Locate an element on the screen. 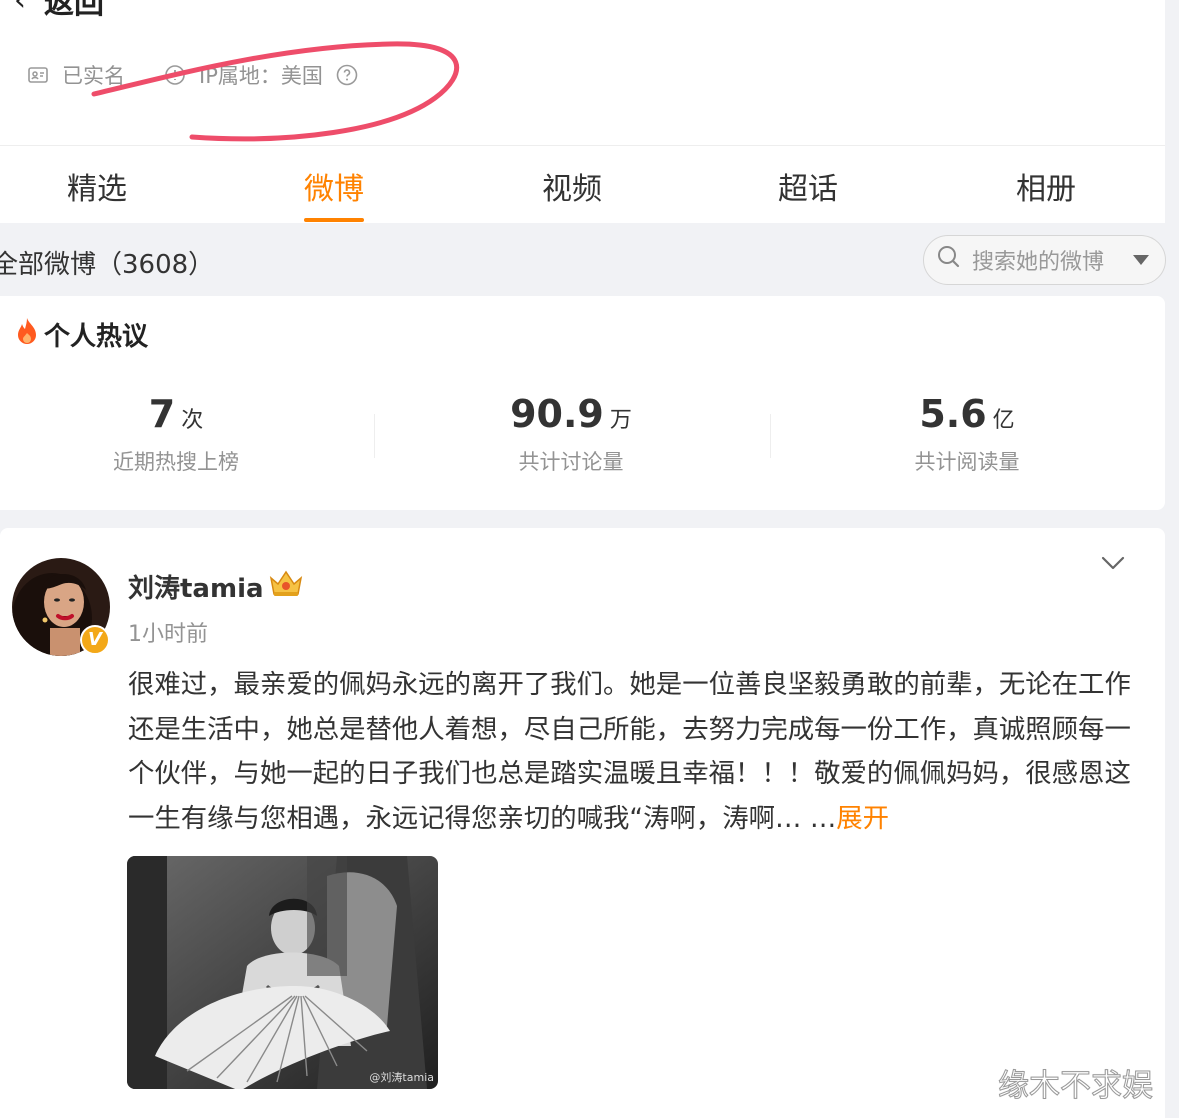 This screenshot has height=1118, width=1179. tab-video: 视频 is located at coordinates (572, 186).